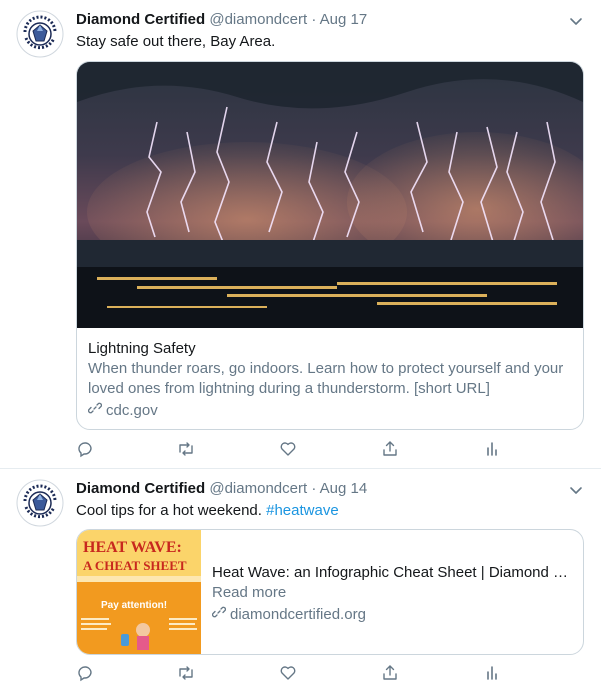  What do you see at coordinates (132, 547) in the screenshot?
I see `thumb-heading-1: HEAT WAVE:` at bounding box center [132, 547].